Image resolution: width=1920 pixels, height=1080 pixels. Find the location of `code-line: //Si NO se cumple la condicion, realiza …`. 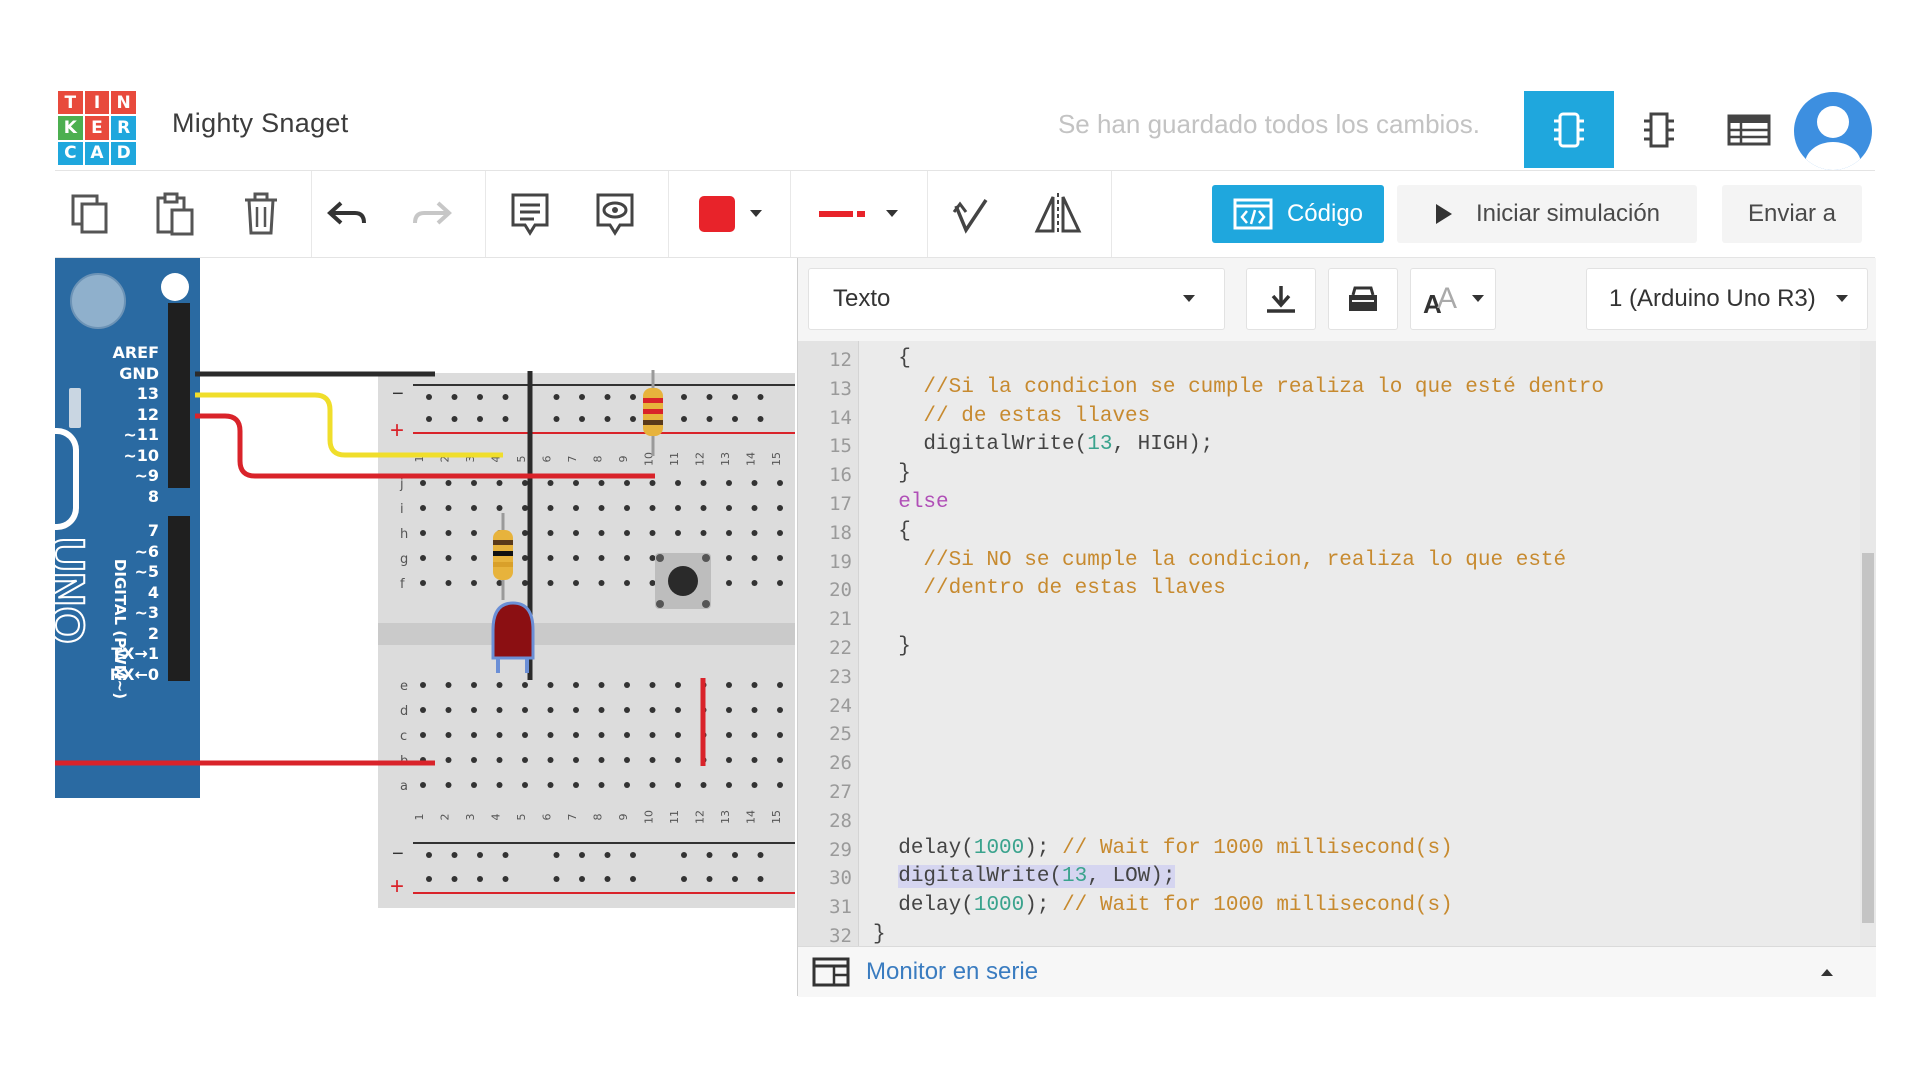

code-line: //Si NO se cumple la condicion, realiza … is located at coordinates (1219, 560).